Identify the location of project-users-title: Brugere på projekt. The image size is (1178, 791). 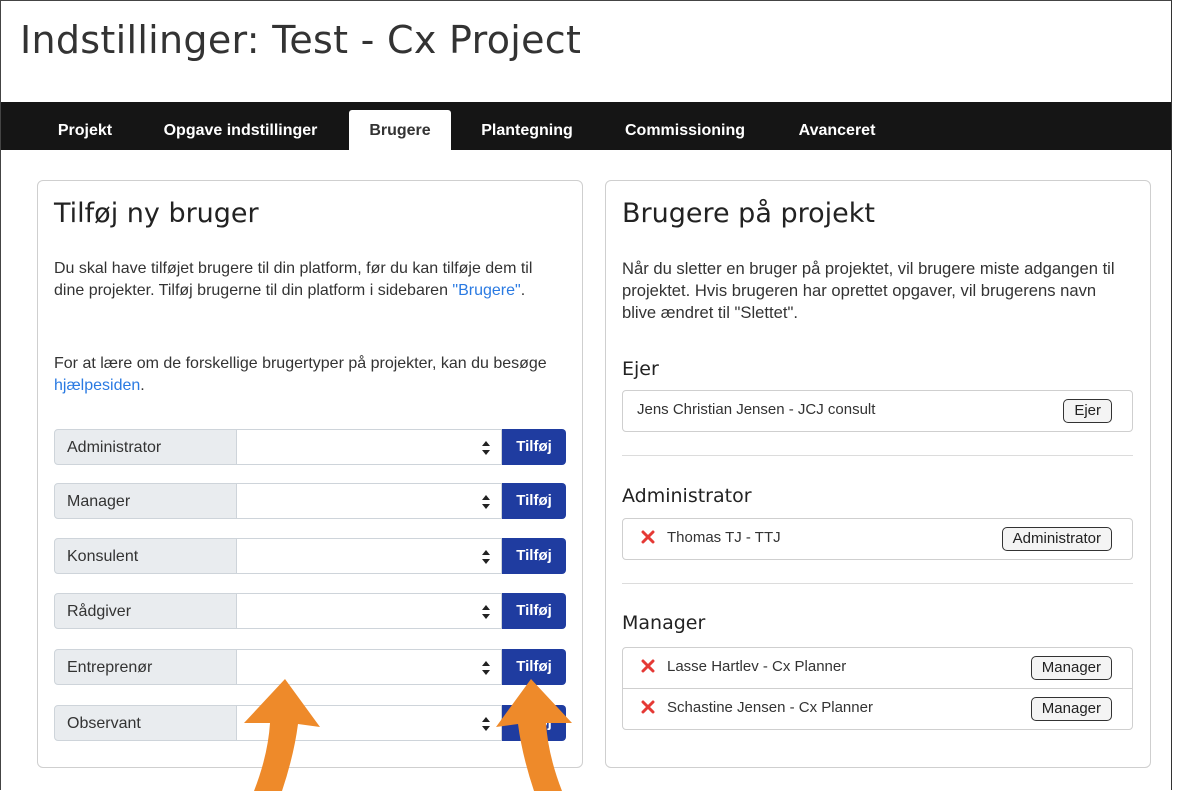
(748, 213).